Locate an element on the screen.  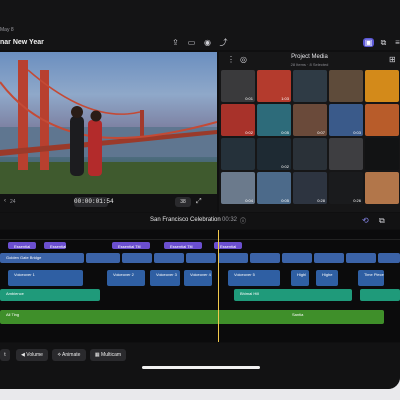
multicam-button: ▦ Multicam is located at coordinates (108, 355).